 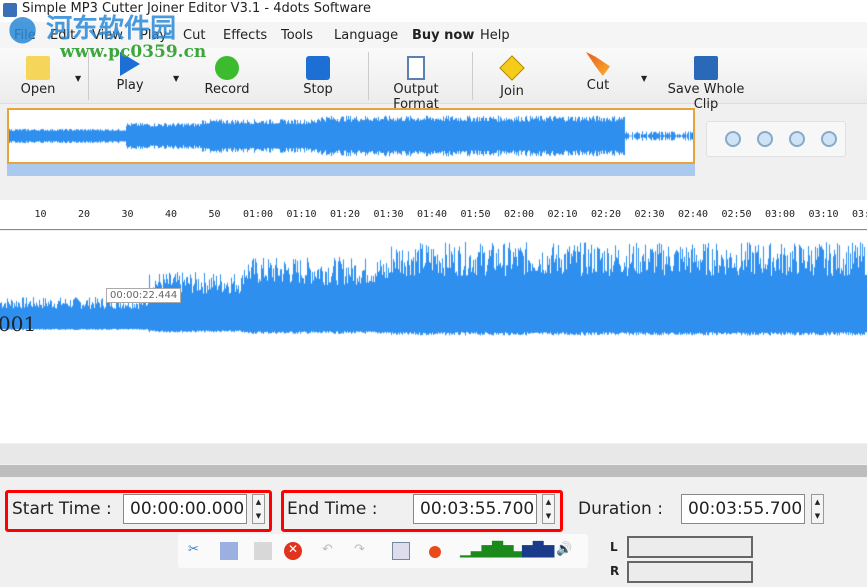 What do you see at coordinates (197, 551) in the screenshot?
I see `scissors-icon: ✂` at bounding box center [197, 551].